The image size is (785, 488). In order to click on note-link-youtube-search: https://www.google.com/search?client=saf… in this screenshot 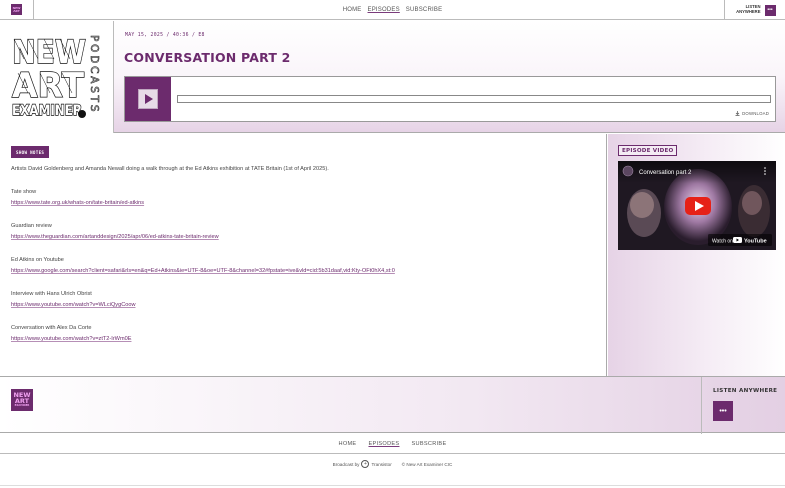, I will do `click(203, 271)`.